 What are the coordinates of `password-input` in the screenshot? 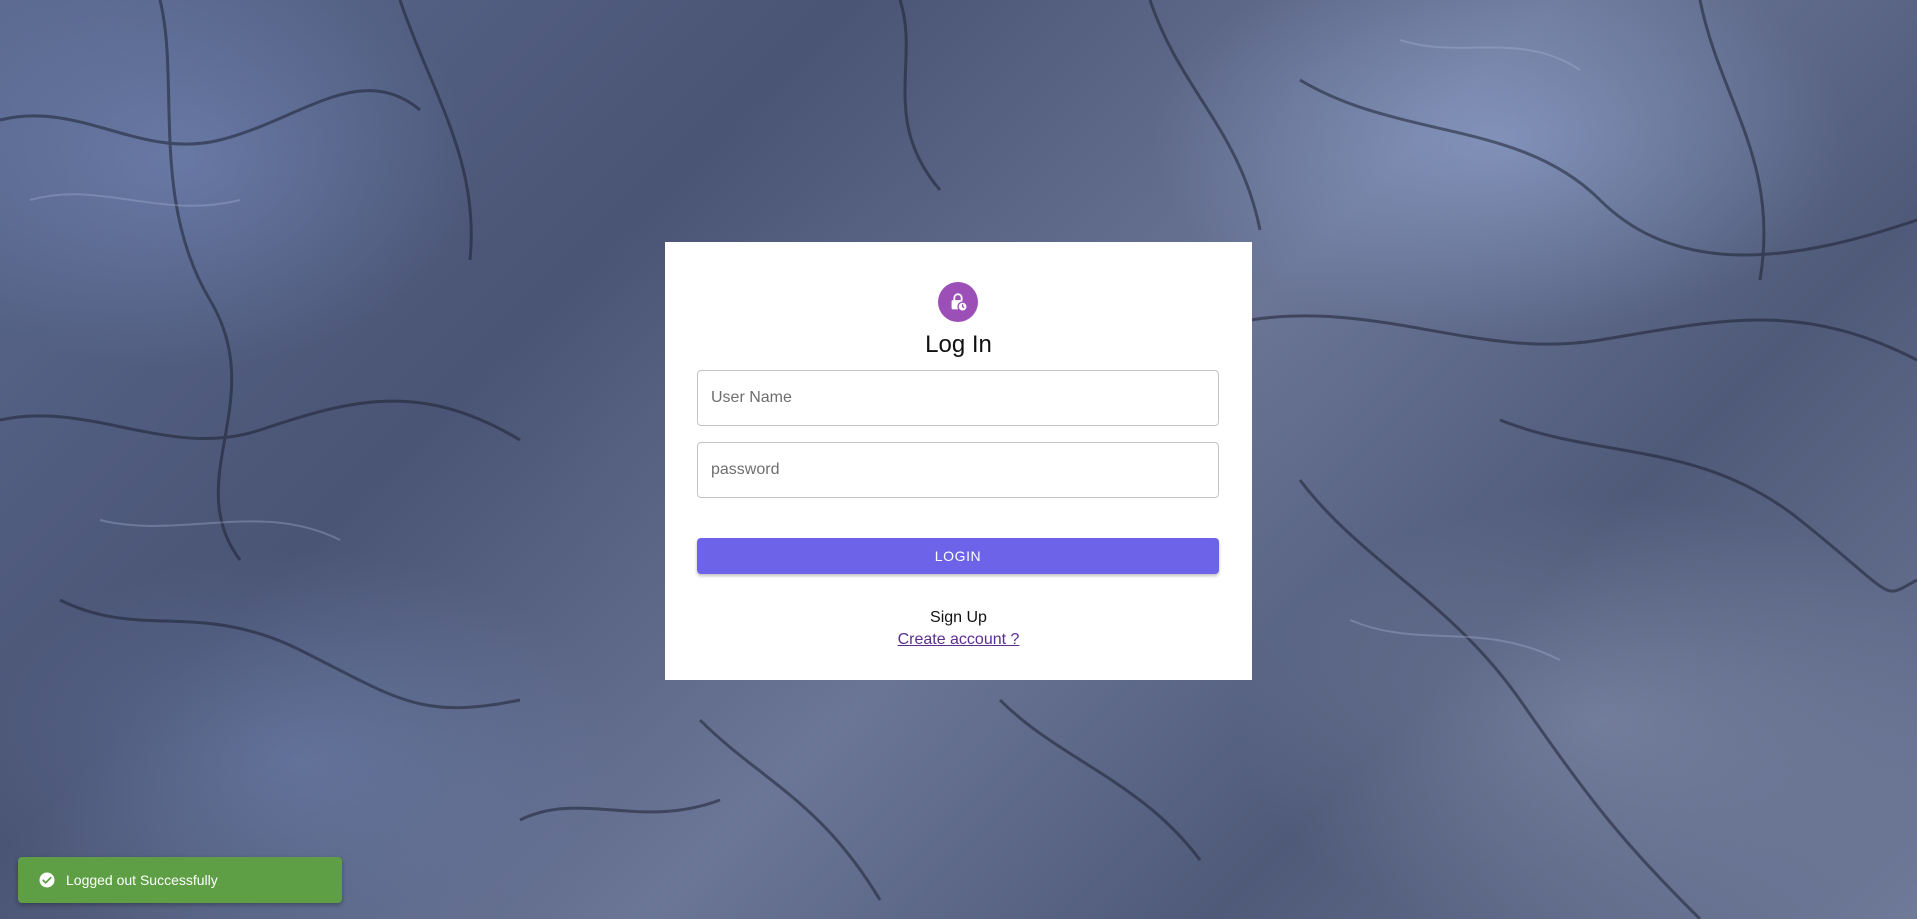 It's located at (958, 470).